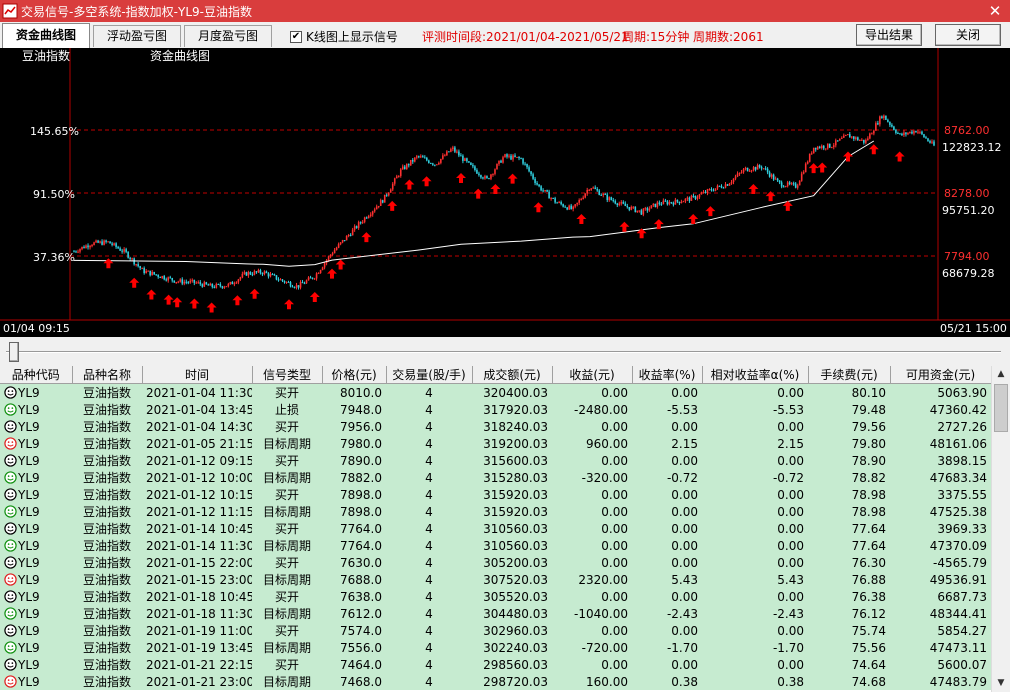  What do you see at coordinates (656, 37) in the screenshot?
I see `cycle-text: 周期:15分钟` at bounding box center [656, 37].